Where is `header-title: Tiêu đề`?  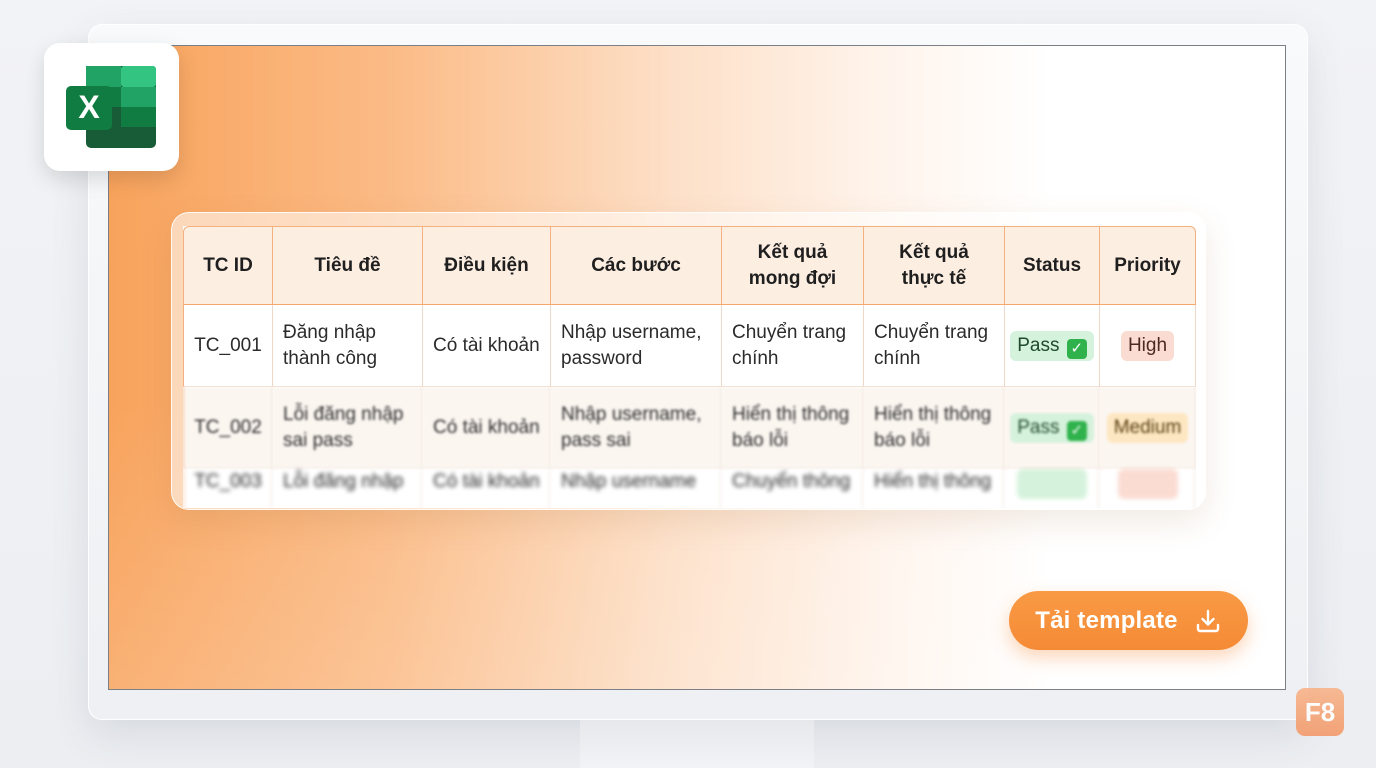
header-title: Tiêu đề is located at coordinates (348, 265).